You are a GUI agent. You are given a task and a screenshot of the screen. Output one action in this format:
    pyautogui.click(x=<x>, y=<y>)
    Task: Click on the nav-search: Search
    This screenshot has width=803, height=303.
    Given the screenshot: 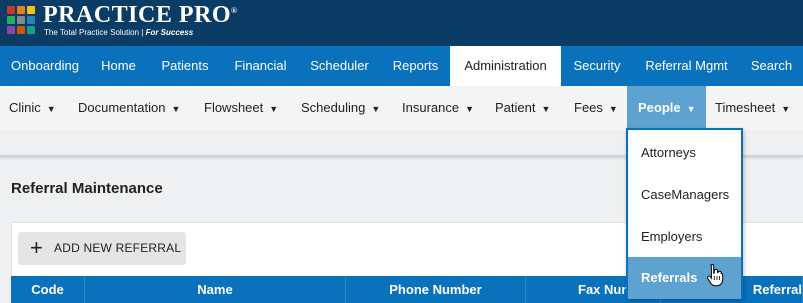 What is the action you would take?
    pyautogui.click(x=771, y=66)
    